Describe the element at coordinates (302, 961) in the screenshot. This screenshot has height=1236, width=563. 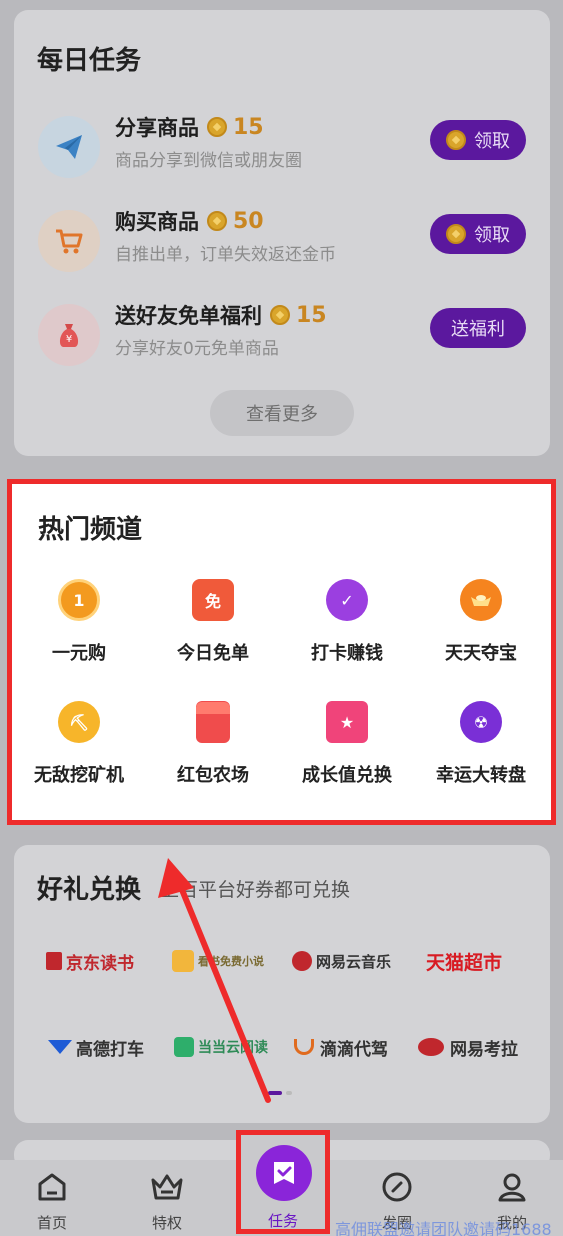
I see `music-icon` at that location.